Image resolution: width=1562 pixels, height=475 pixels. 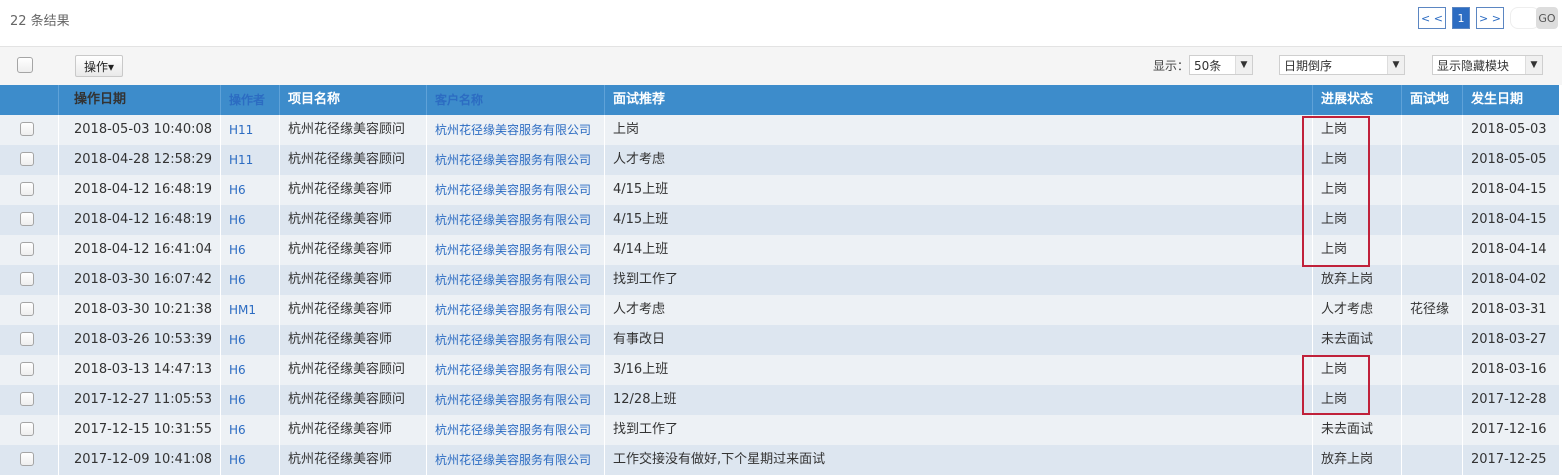 I want to click on results-bar: 22 条结果 < < 1 > > GO, so click(x=781, y=23).